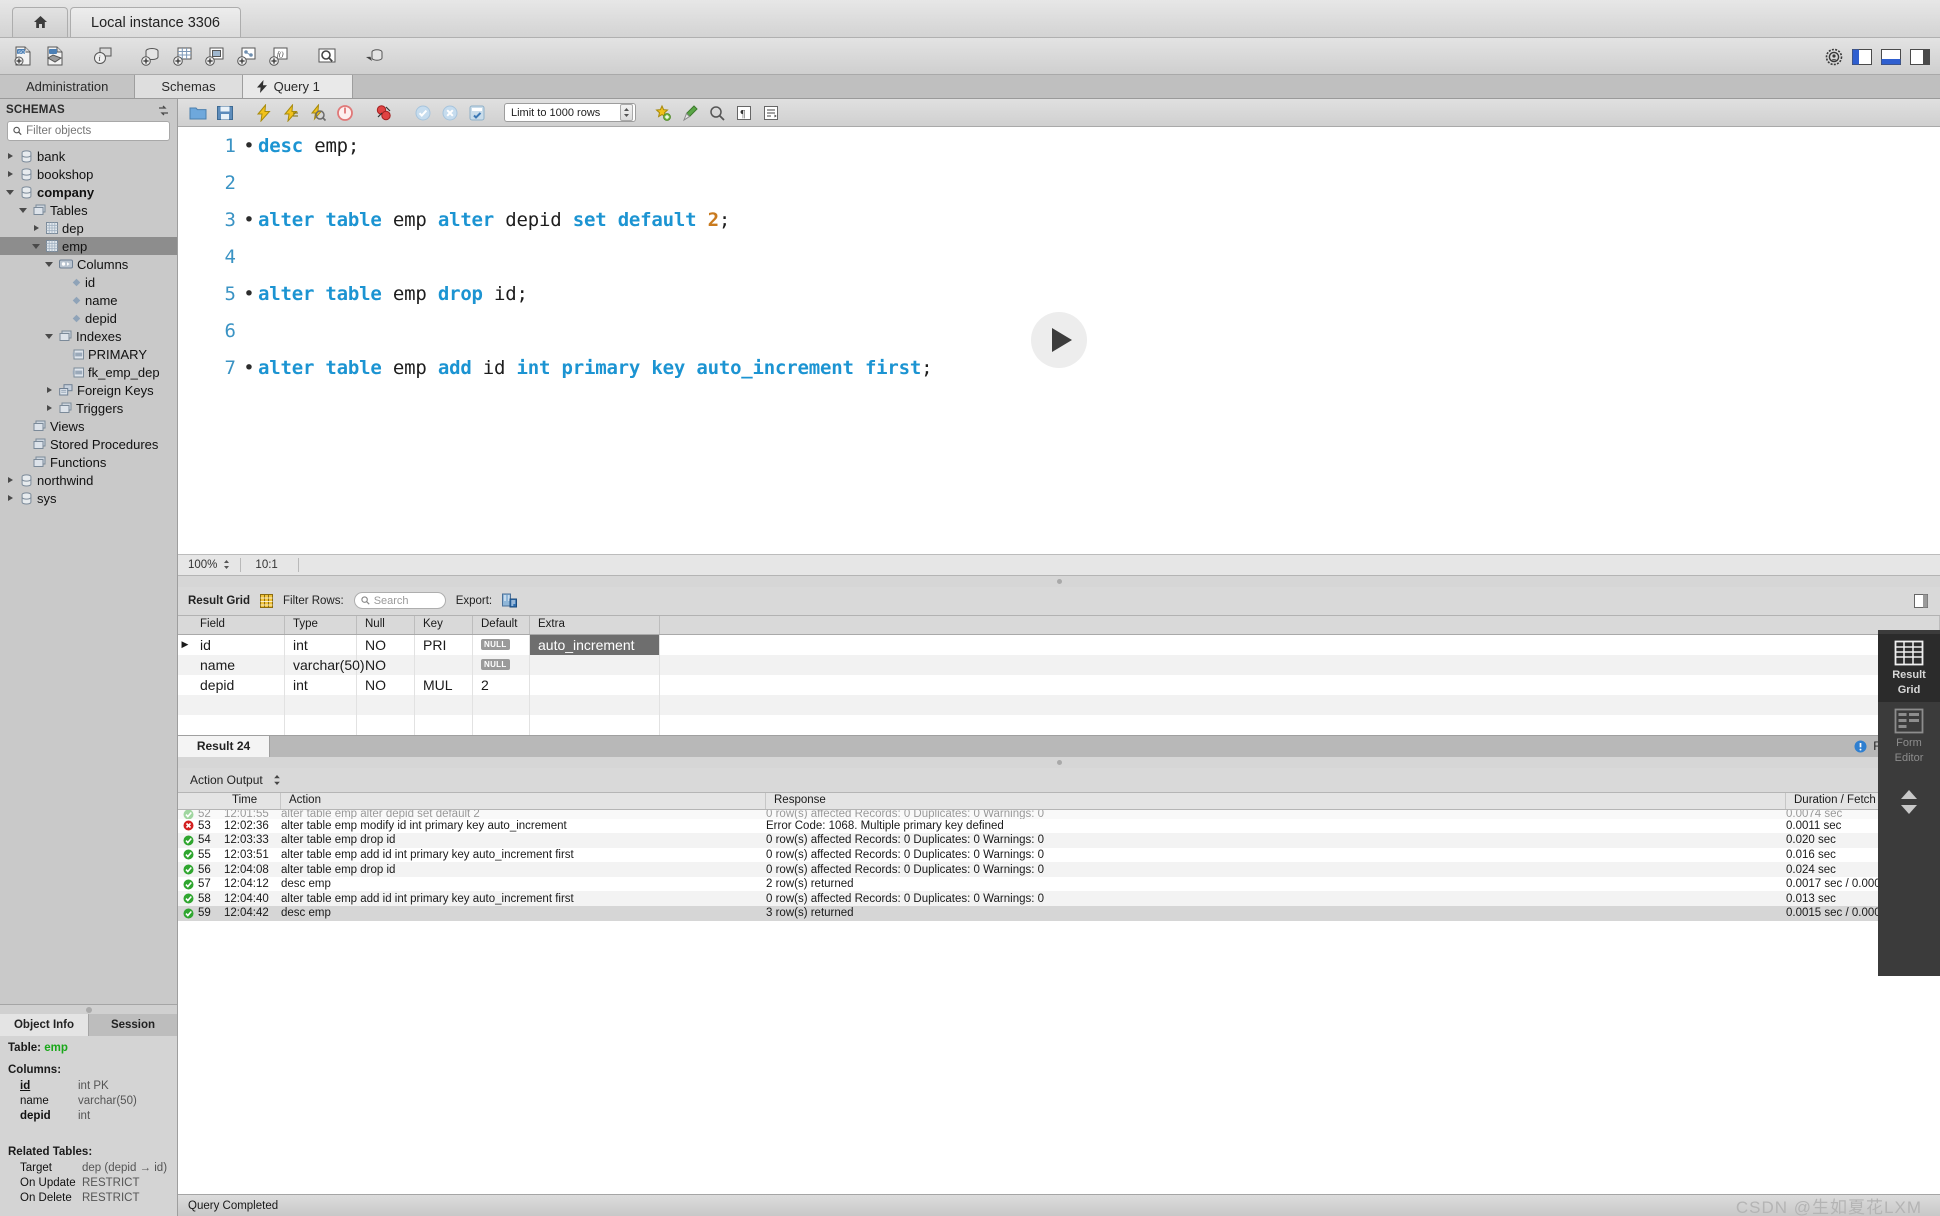 The image size is (1940, 1216). What do you see at coordinates (155, 22) in the screenshot?
I see `instance-tab: Local instance 3306` at bounding box center [155, 22].